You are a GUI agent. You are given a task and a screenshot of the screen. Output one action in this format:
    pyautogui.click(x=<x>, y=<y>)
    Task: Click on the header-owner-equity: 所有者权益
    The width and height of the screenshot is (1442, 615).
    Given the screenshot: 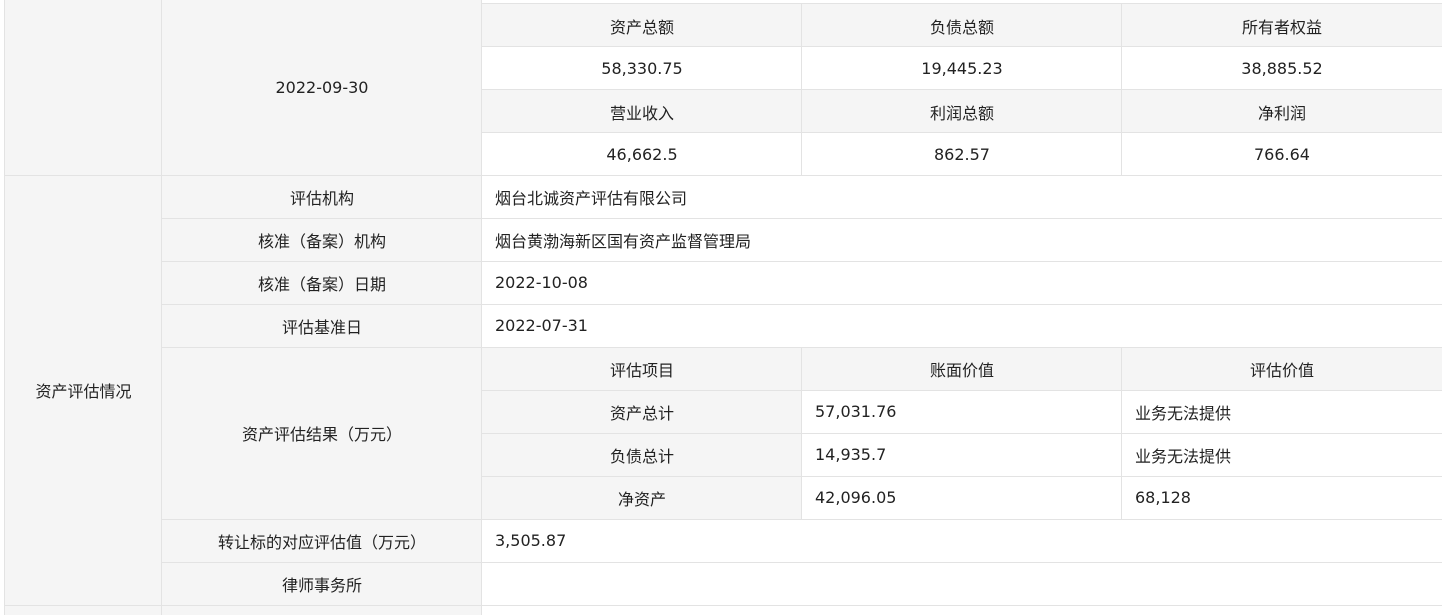 What is the action you would take?
    pyautogui.click(x=1282, y=25)
    